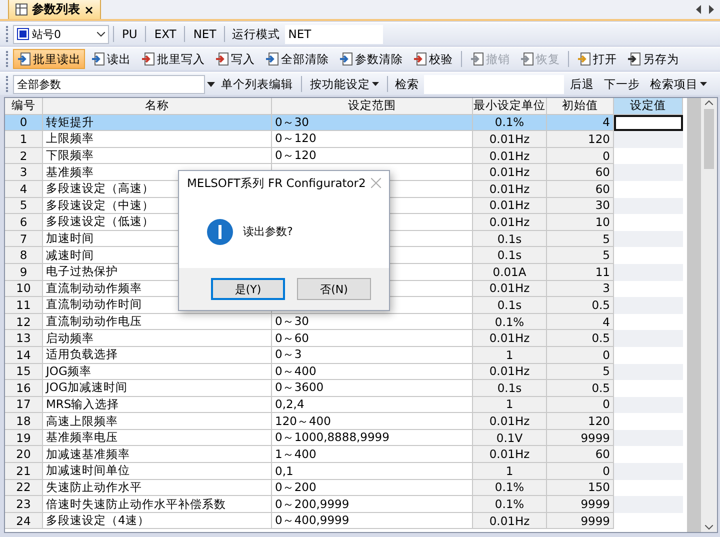 The height and width of the screenshot is (537, 720). Describe the element at coordinates (157, 504) in the screenshot. I see `table-cell: 倍速时失速防止动作水平补偿系数` at that location.